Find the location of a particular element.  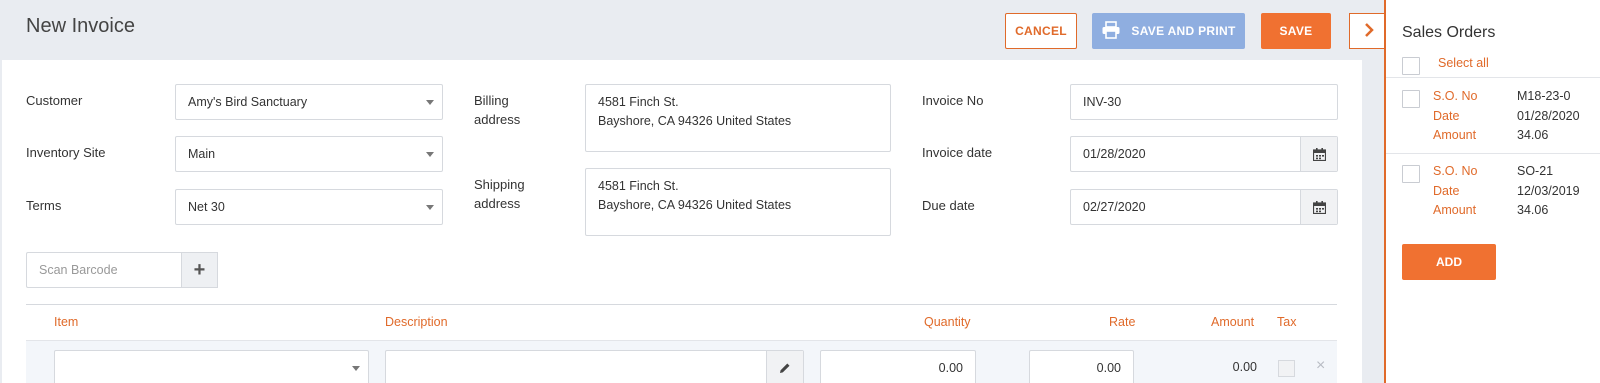

so-no-value: M18-23-0 is located at coordinates (1544, 96).